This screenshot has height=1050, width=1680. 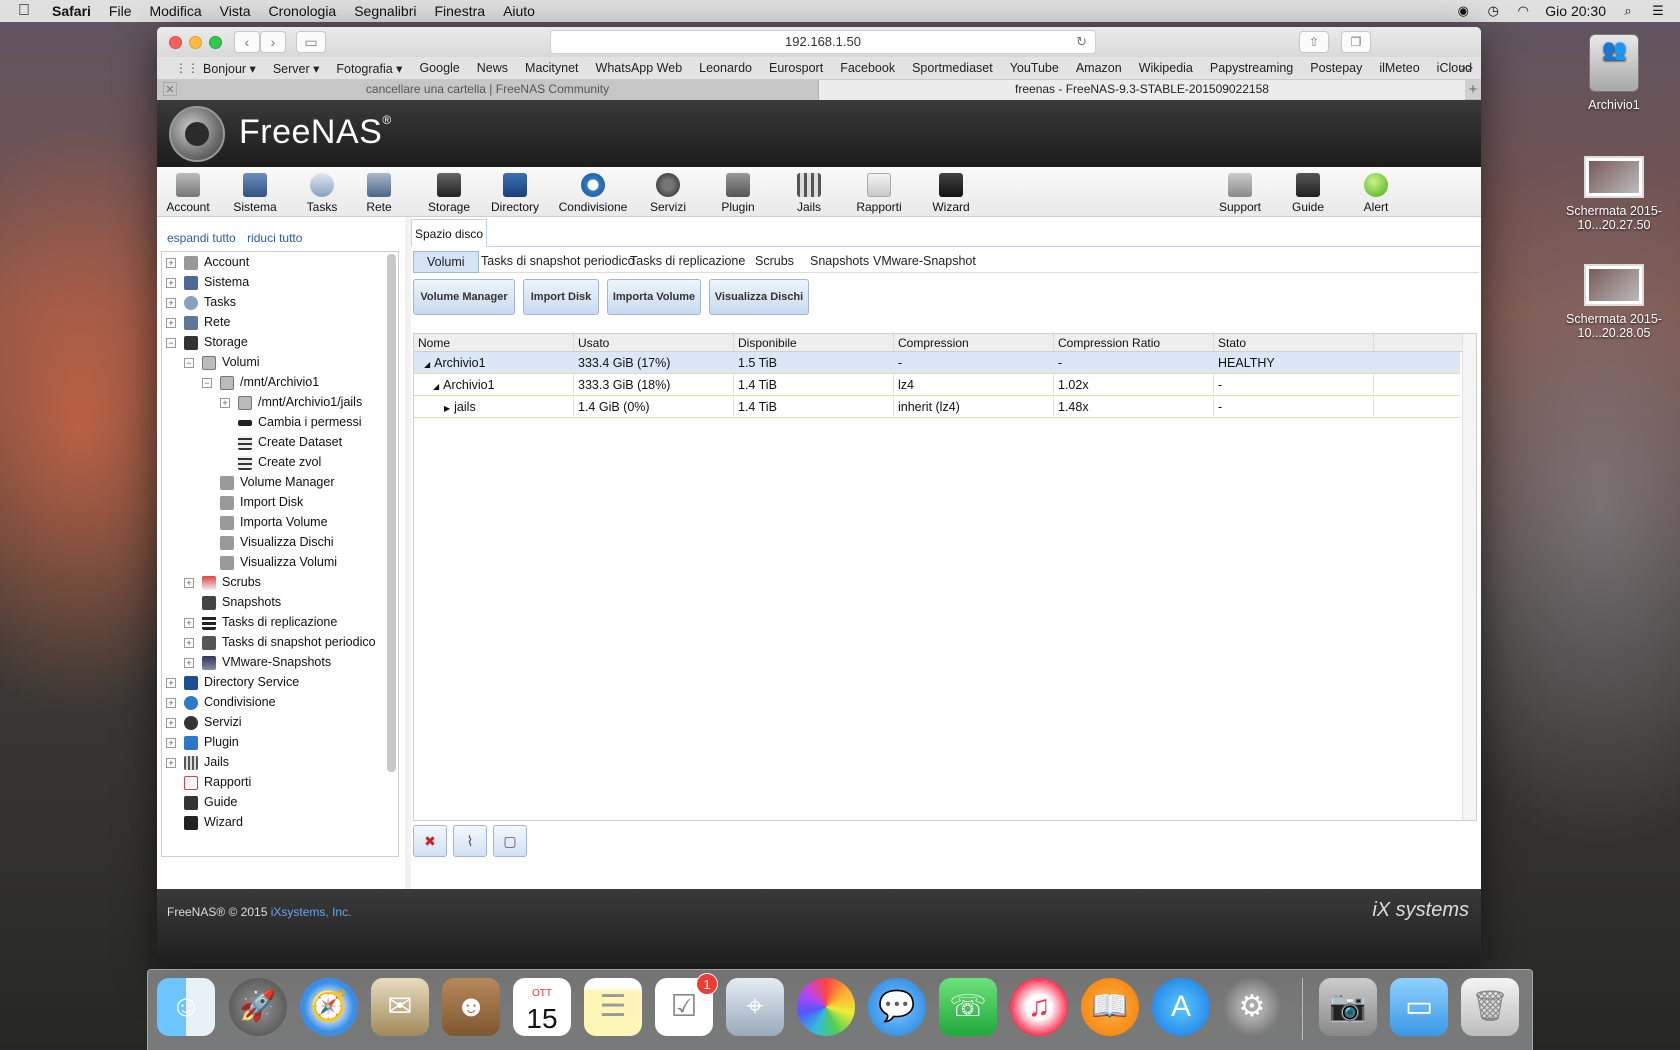 I want to click on dock-finder-icon: ☺, so click(x=186, y=1007).